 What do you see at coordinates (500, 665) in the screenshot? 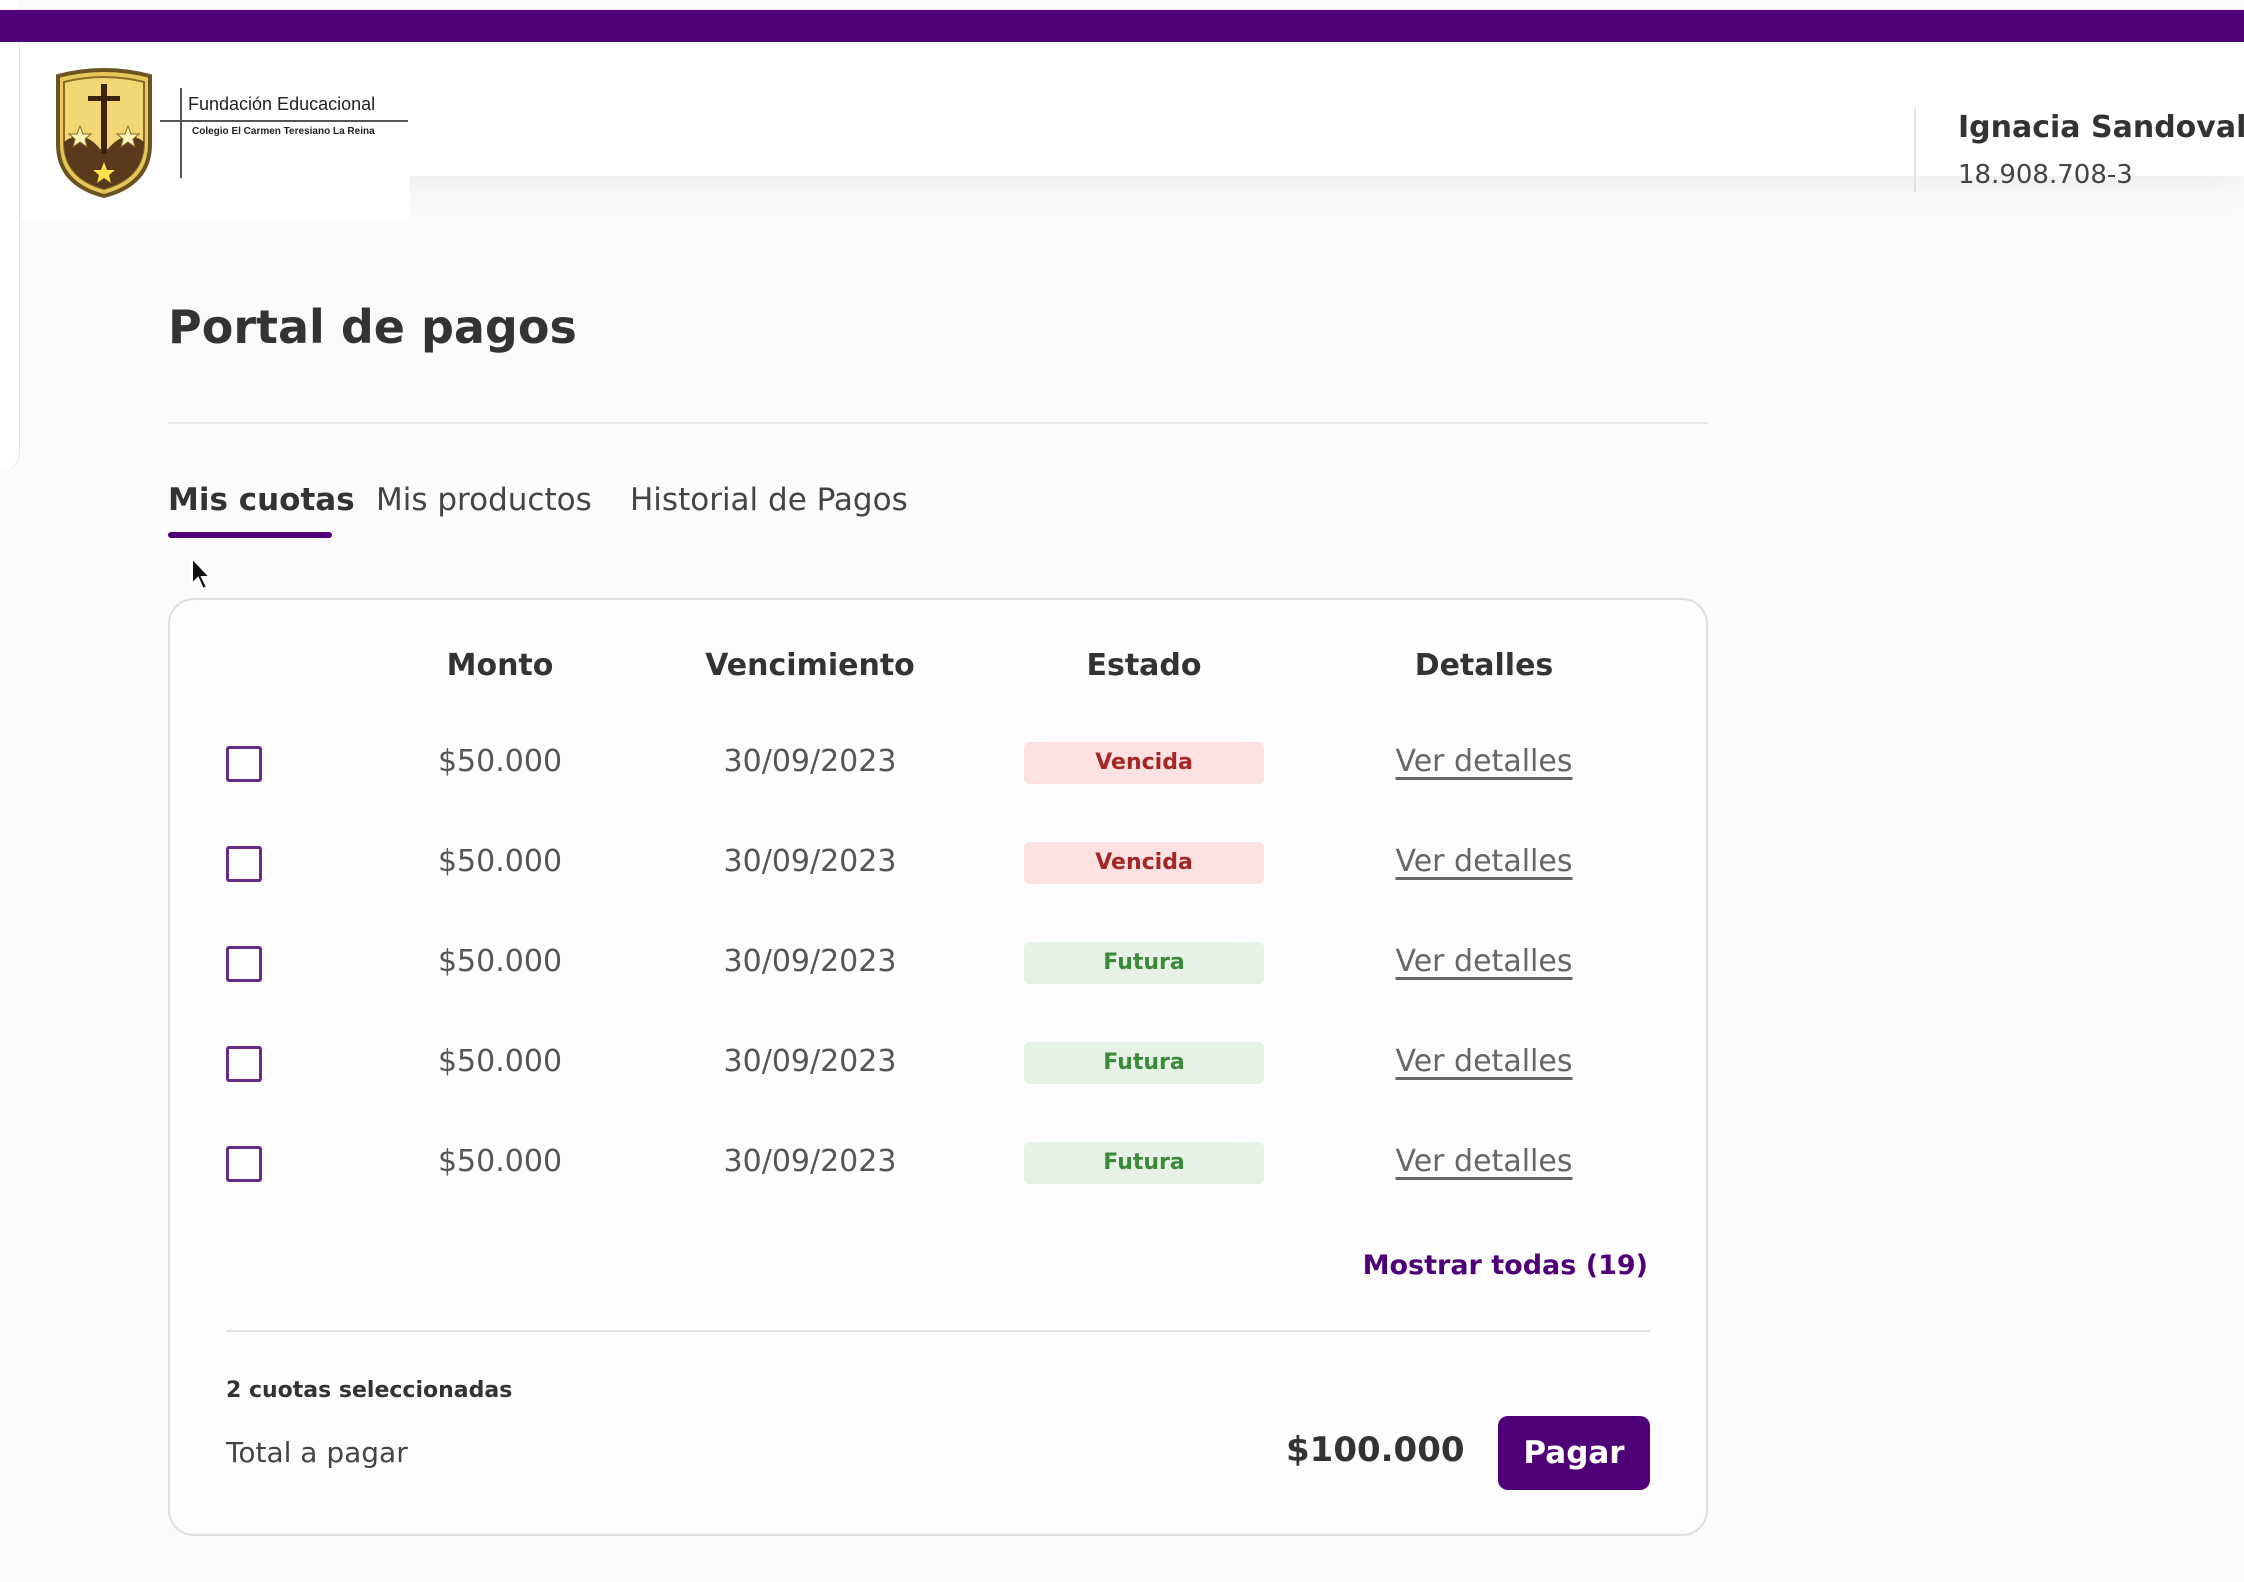
I see `column-header-monto: Monto` at bounding box center [500, 665].